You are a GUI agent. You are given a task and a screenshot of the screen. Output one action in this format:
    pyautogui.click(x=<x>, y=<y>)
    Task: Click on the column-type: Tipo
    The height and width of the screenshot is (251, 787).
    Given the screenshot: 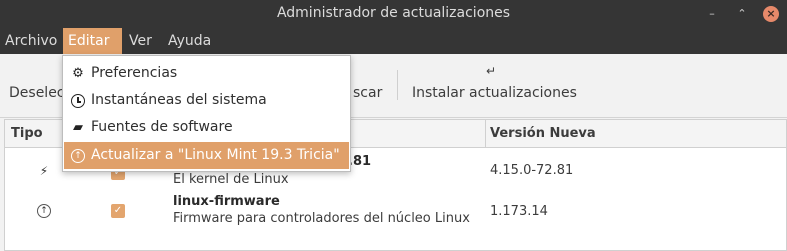 What is the action you would take?
    pyautogui.click(x=27, y=134)
    